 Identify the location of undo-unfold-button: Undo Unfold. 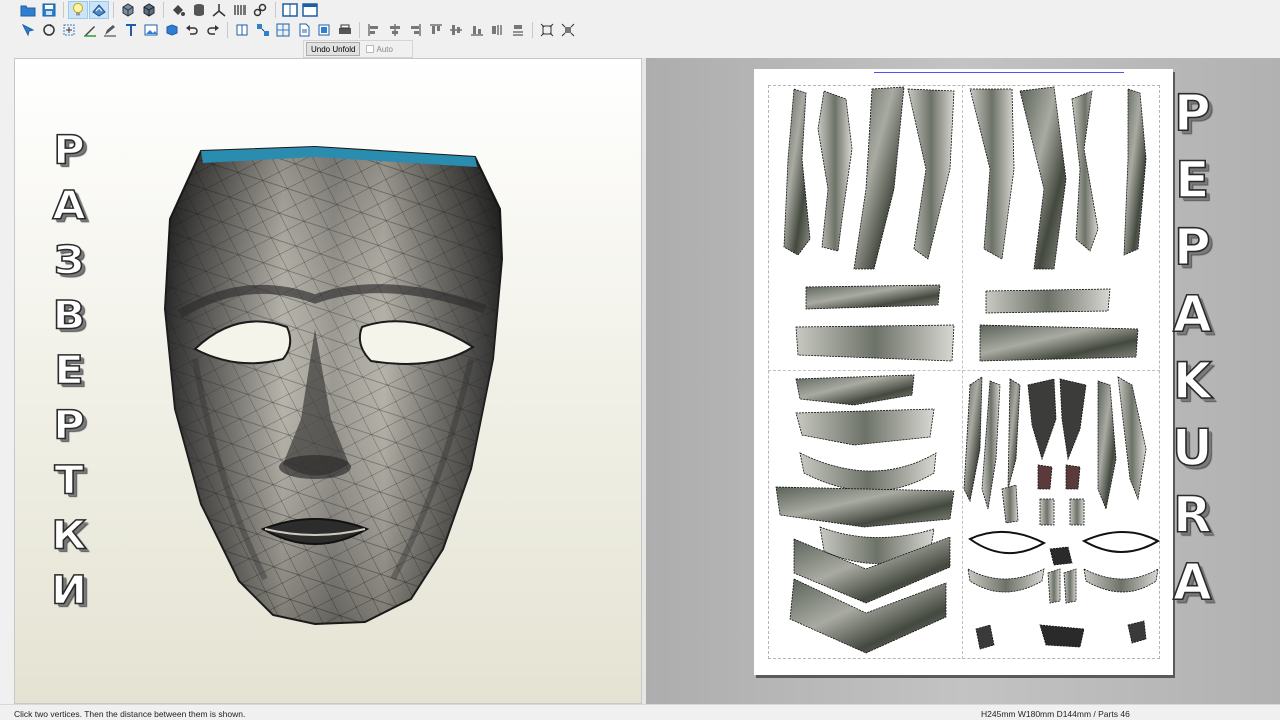
(333, 49).